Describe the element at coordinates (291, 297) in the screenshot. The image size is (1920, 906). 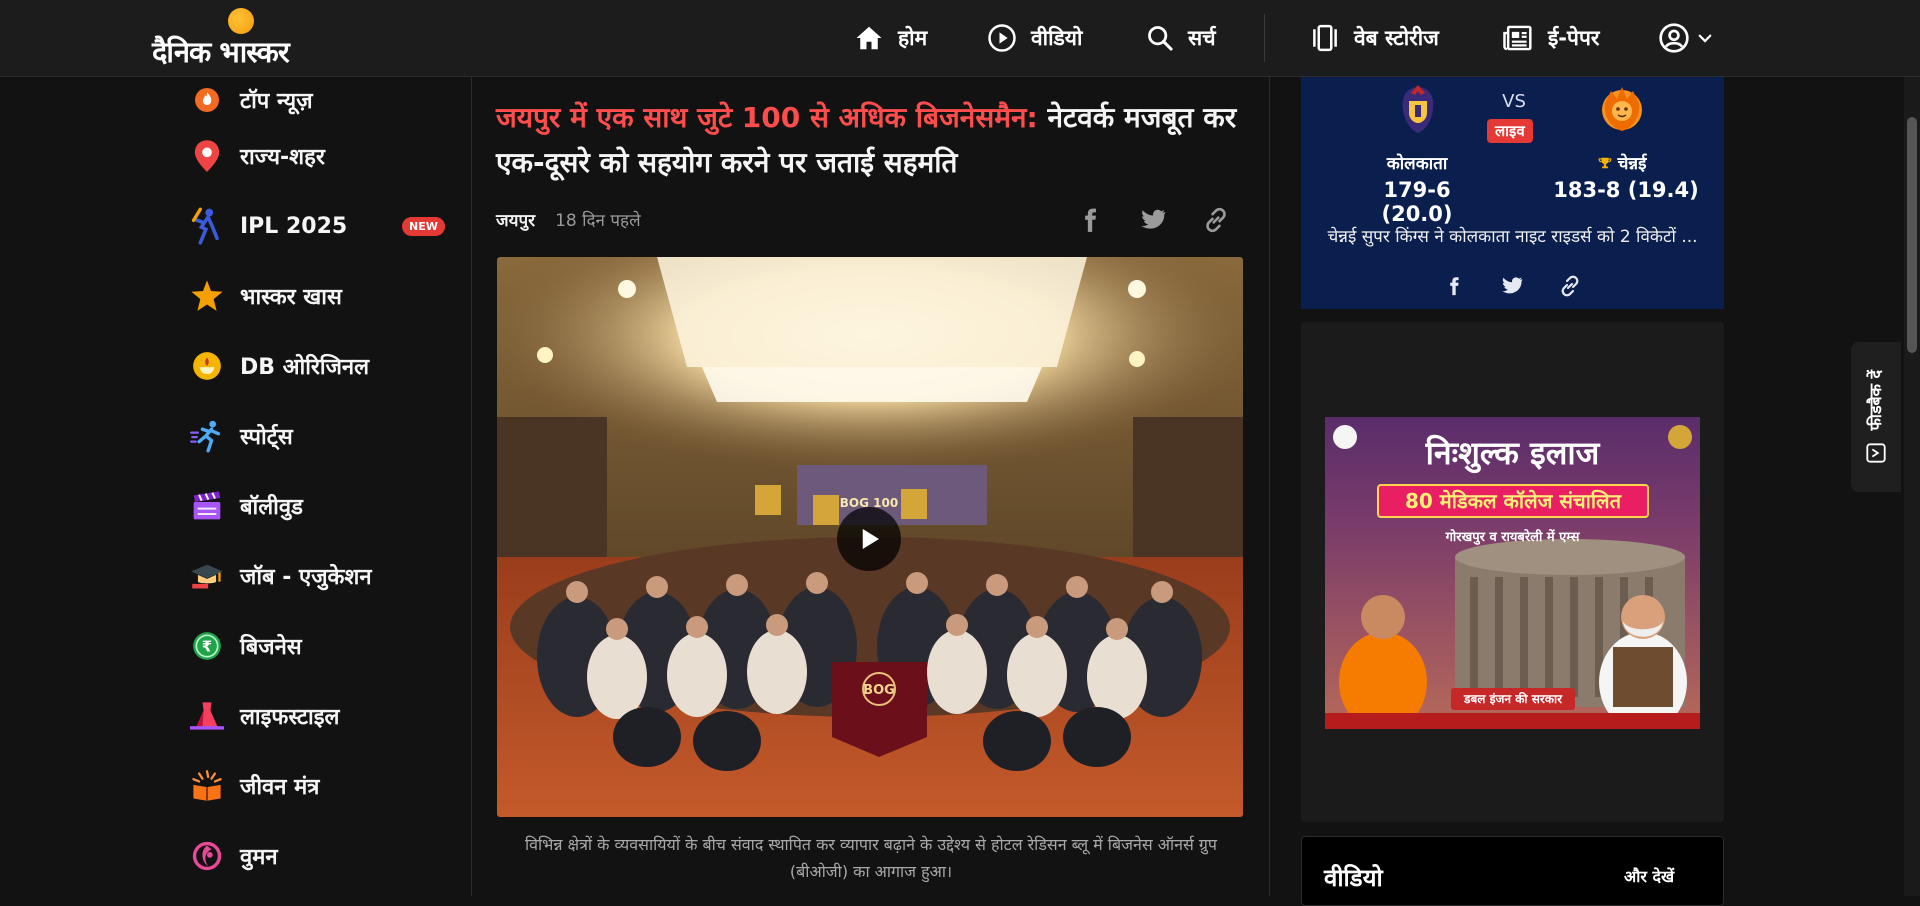
I see `sidebar-item-label: भास्कर खास` at that location.